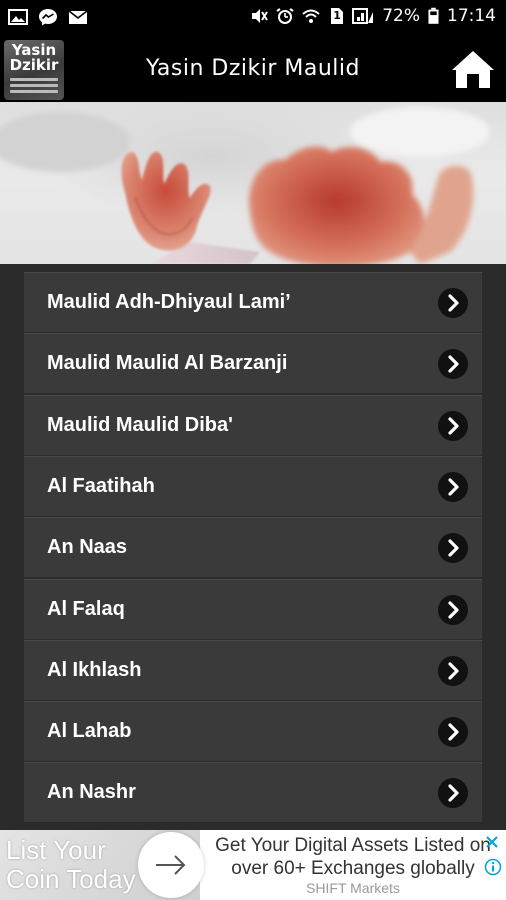  Describe the element at coordinates (87, 547) in the screenshot. I see `menu-item-label: An Naas` at that location.